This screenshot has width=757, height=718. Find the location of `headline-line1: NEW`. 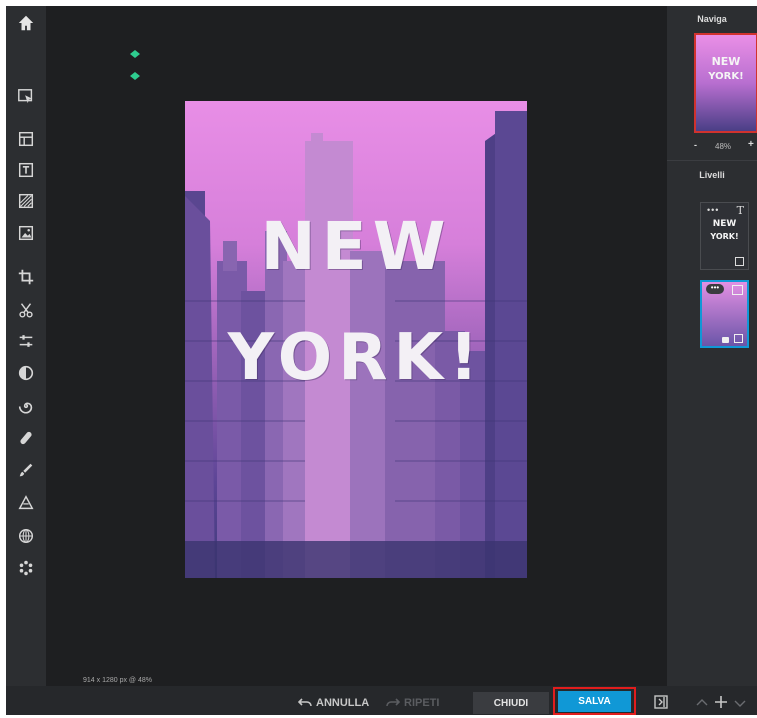

headline-line1: NEW is located at coordinates (356, 247).